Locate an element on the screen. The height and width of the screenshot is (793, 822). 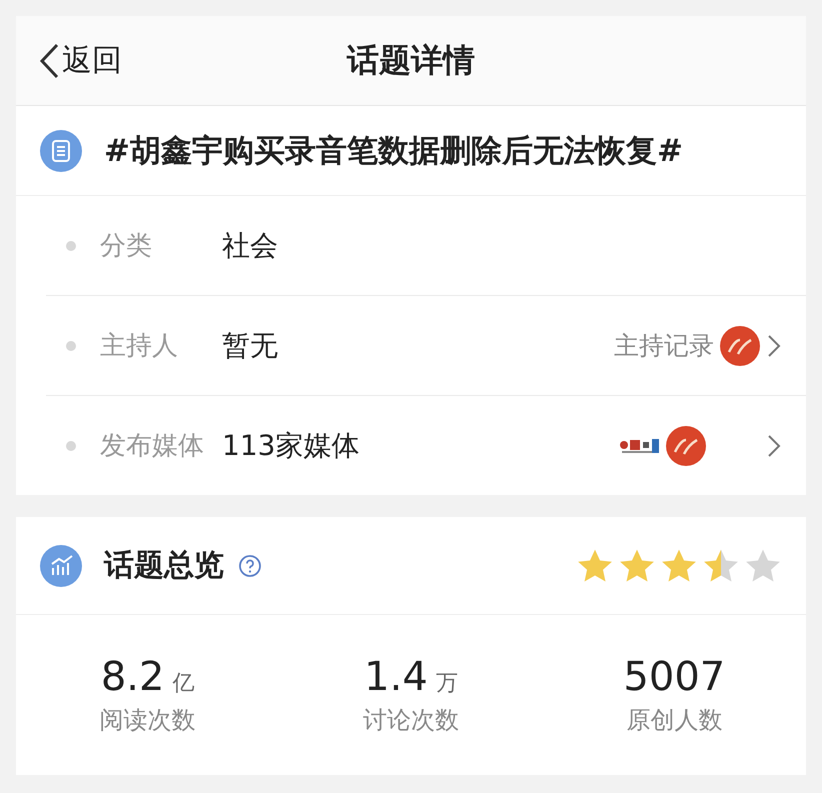
stat-unit: 万 is located at coordinates (447, 684).